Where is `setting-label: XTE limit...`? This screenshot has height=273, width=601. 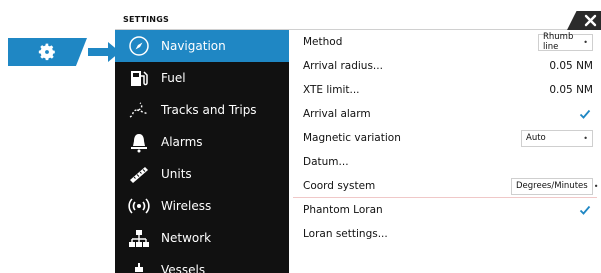
setting-label: XTE limit... is located at coordinates (331, 90).